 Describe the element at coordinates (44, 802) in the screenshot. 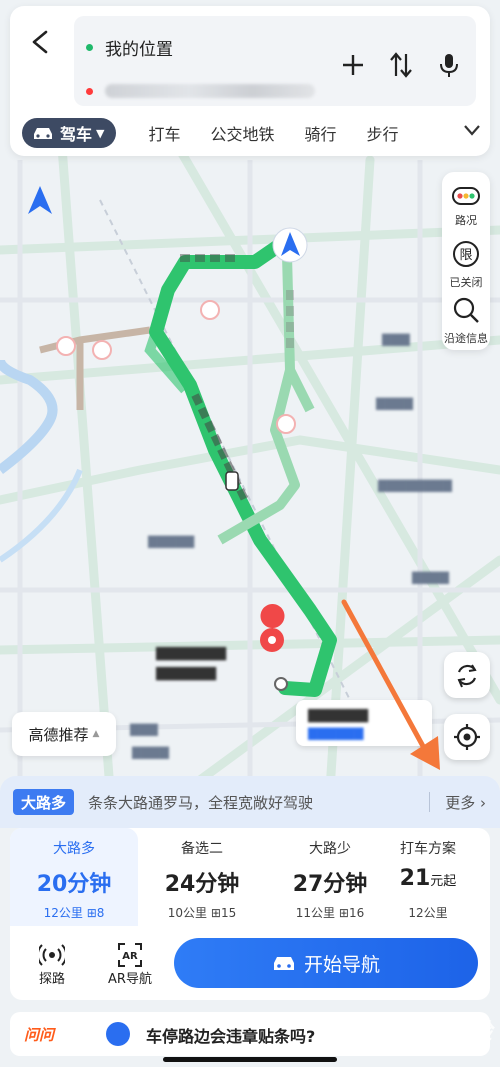

I see `route-tag-badge: 大路多` at that location.